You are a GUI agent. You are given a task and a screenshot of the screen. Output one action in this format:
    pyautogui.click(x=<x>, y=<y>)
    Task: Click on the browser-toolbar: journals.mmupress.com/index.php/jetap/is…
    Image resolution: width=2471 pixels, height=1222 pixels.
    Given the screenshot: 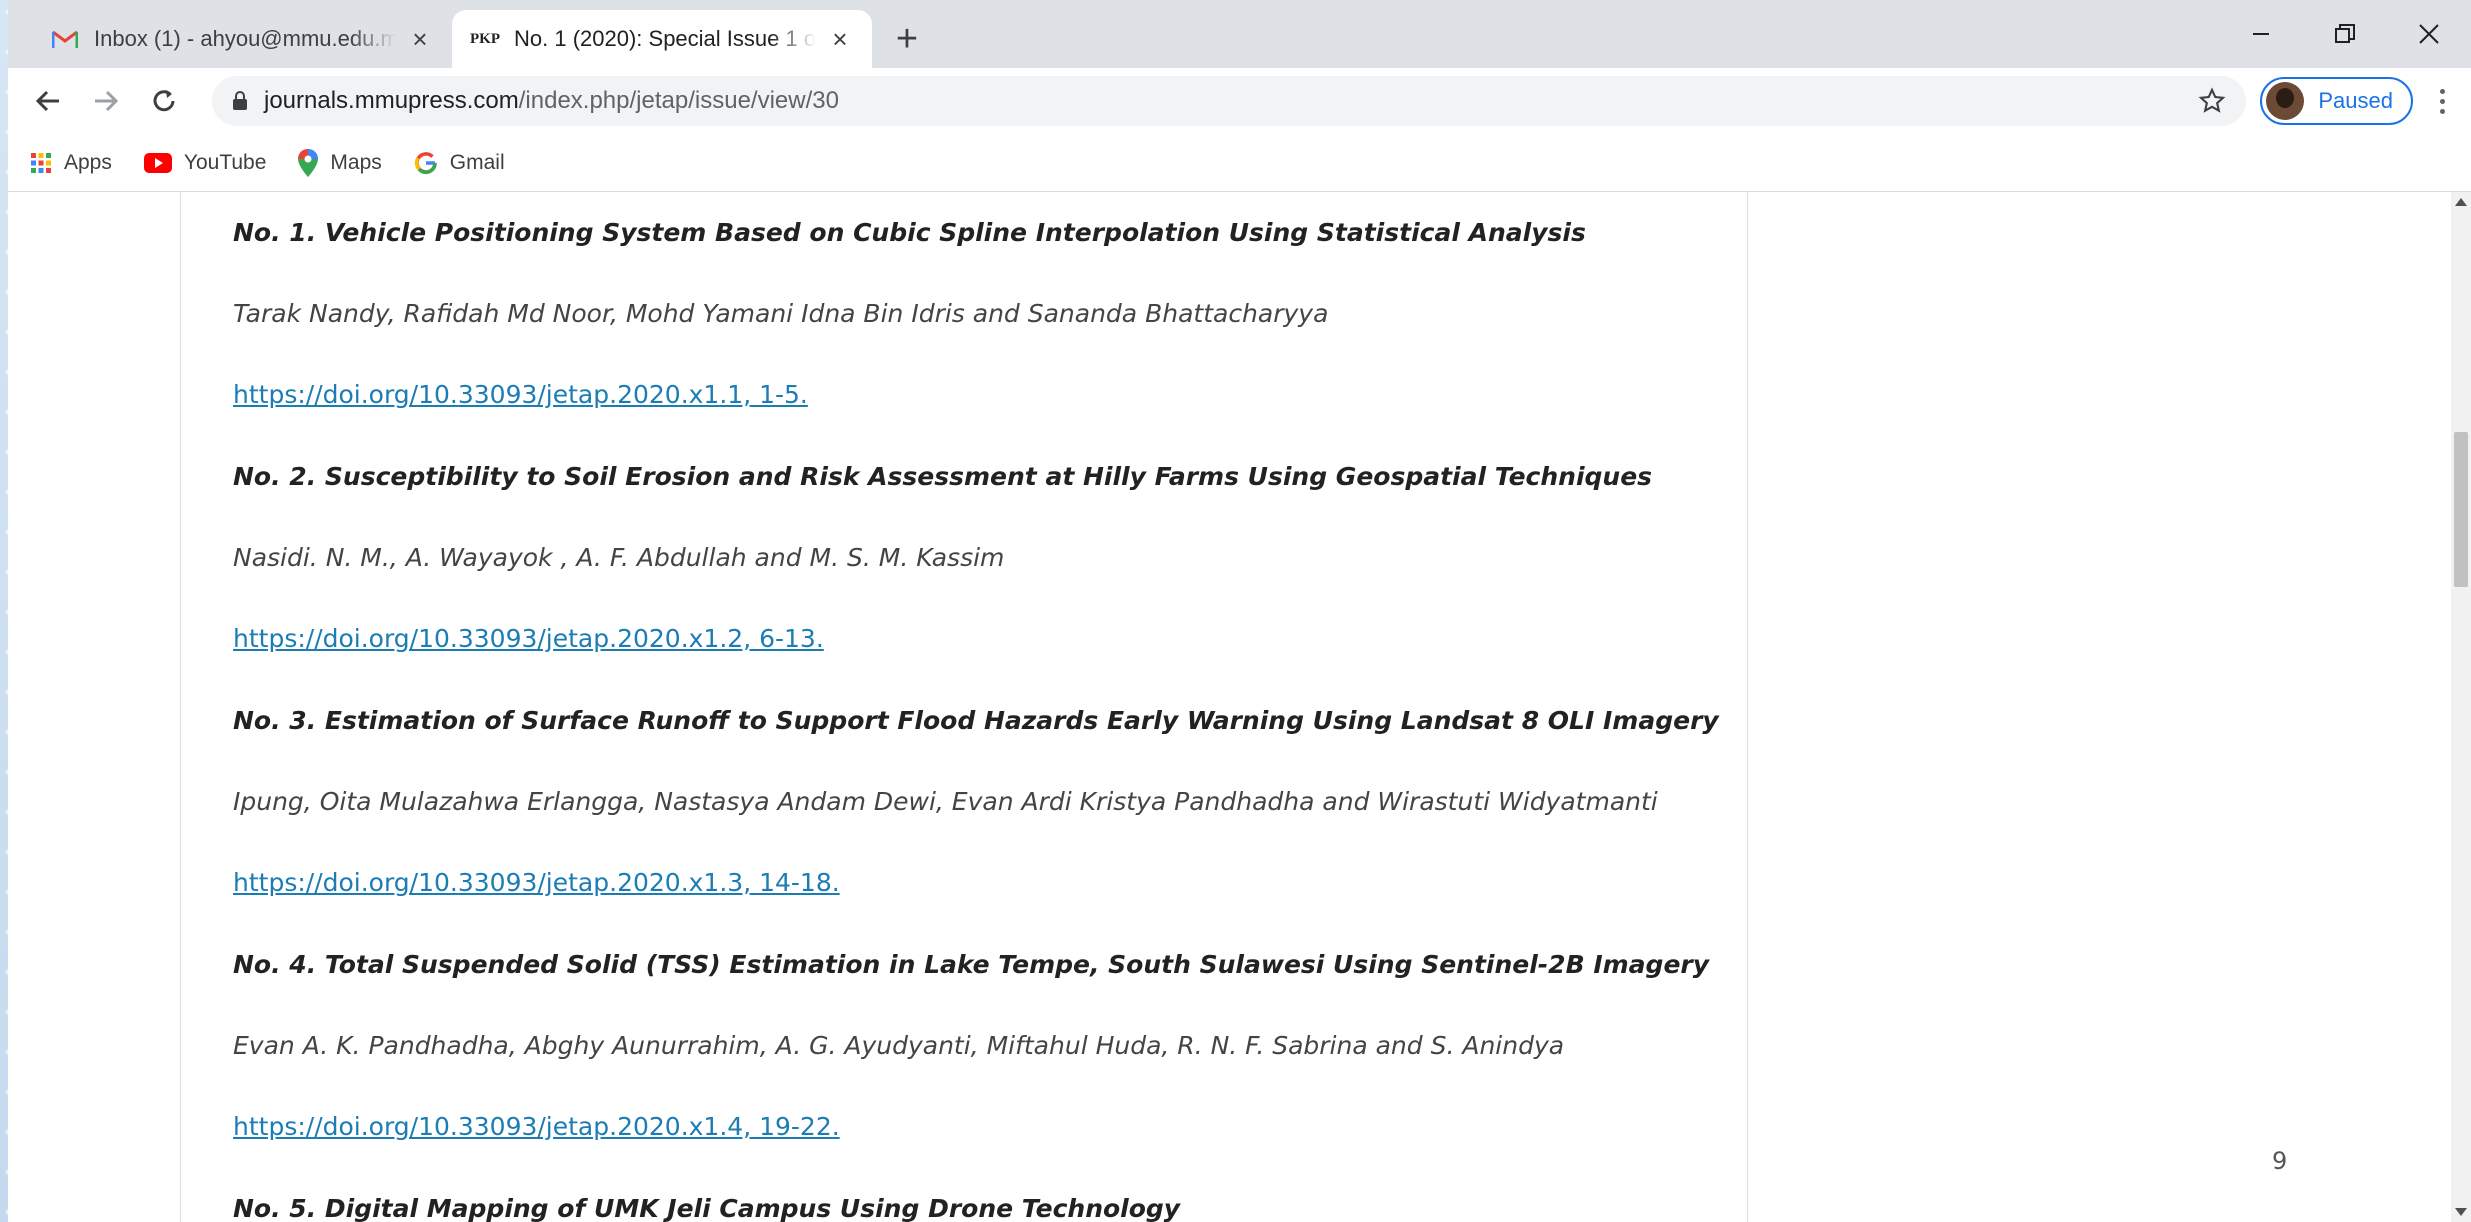 What is the action you would take?
    pyautogui.click(x=1239, y=101)
    